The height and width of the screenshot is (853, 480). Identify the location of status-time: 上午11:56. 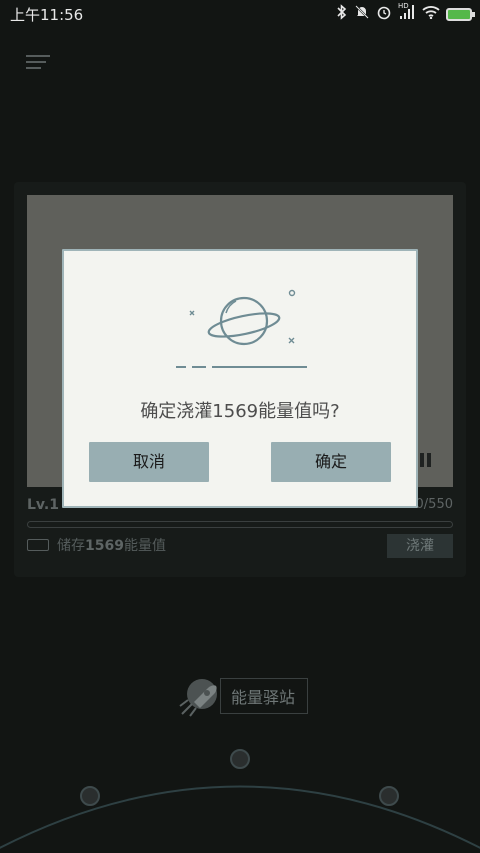
(47, 14).